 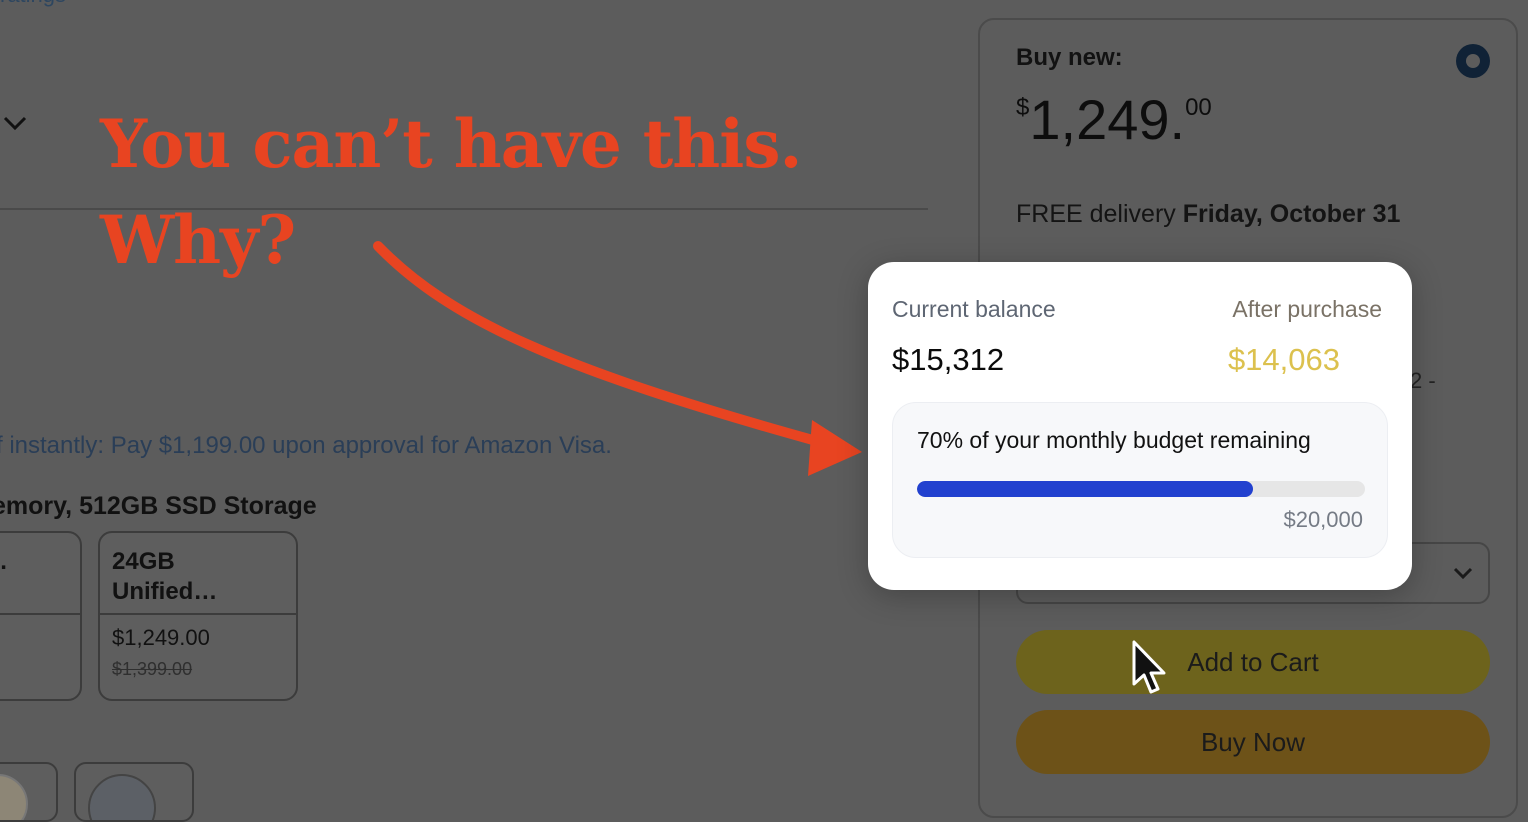 I want to click on budget-remaining-text: 70% of your monthly budget remaining, so click(x=1114, y=440).